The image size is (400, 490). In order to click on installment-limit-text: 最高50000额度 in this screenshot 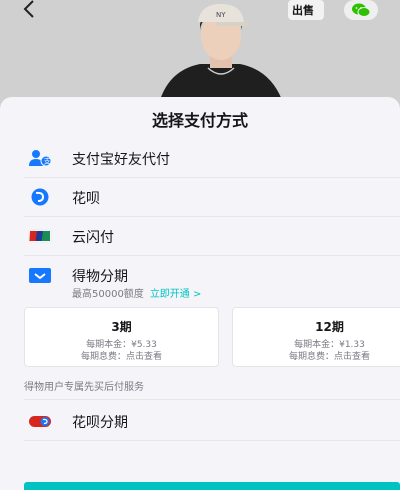, I will do `click(108, 294)`.